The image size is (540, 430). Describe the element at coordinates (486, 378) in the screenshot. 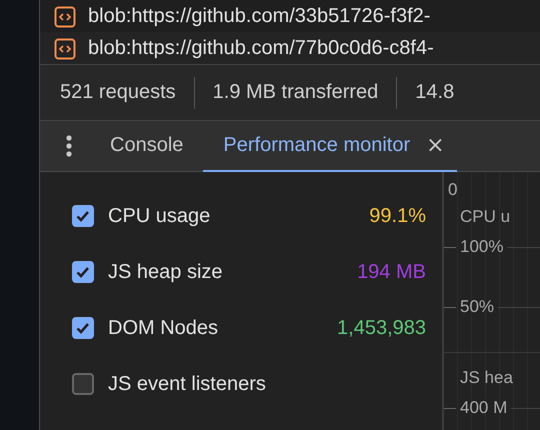

I see `chart-title: JS hea` at that location.